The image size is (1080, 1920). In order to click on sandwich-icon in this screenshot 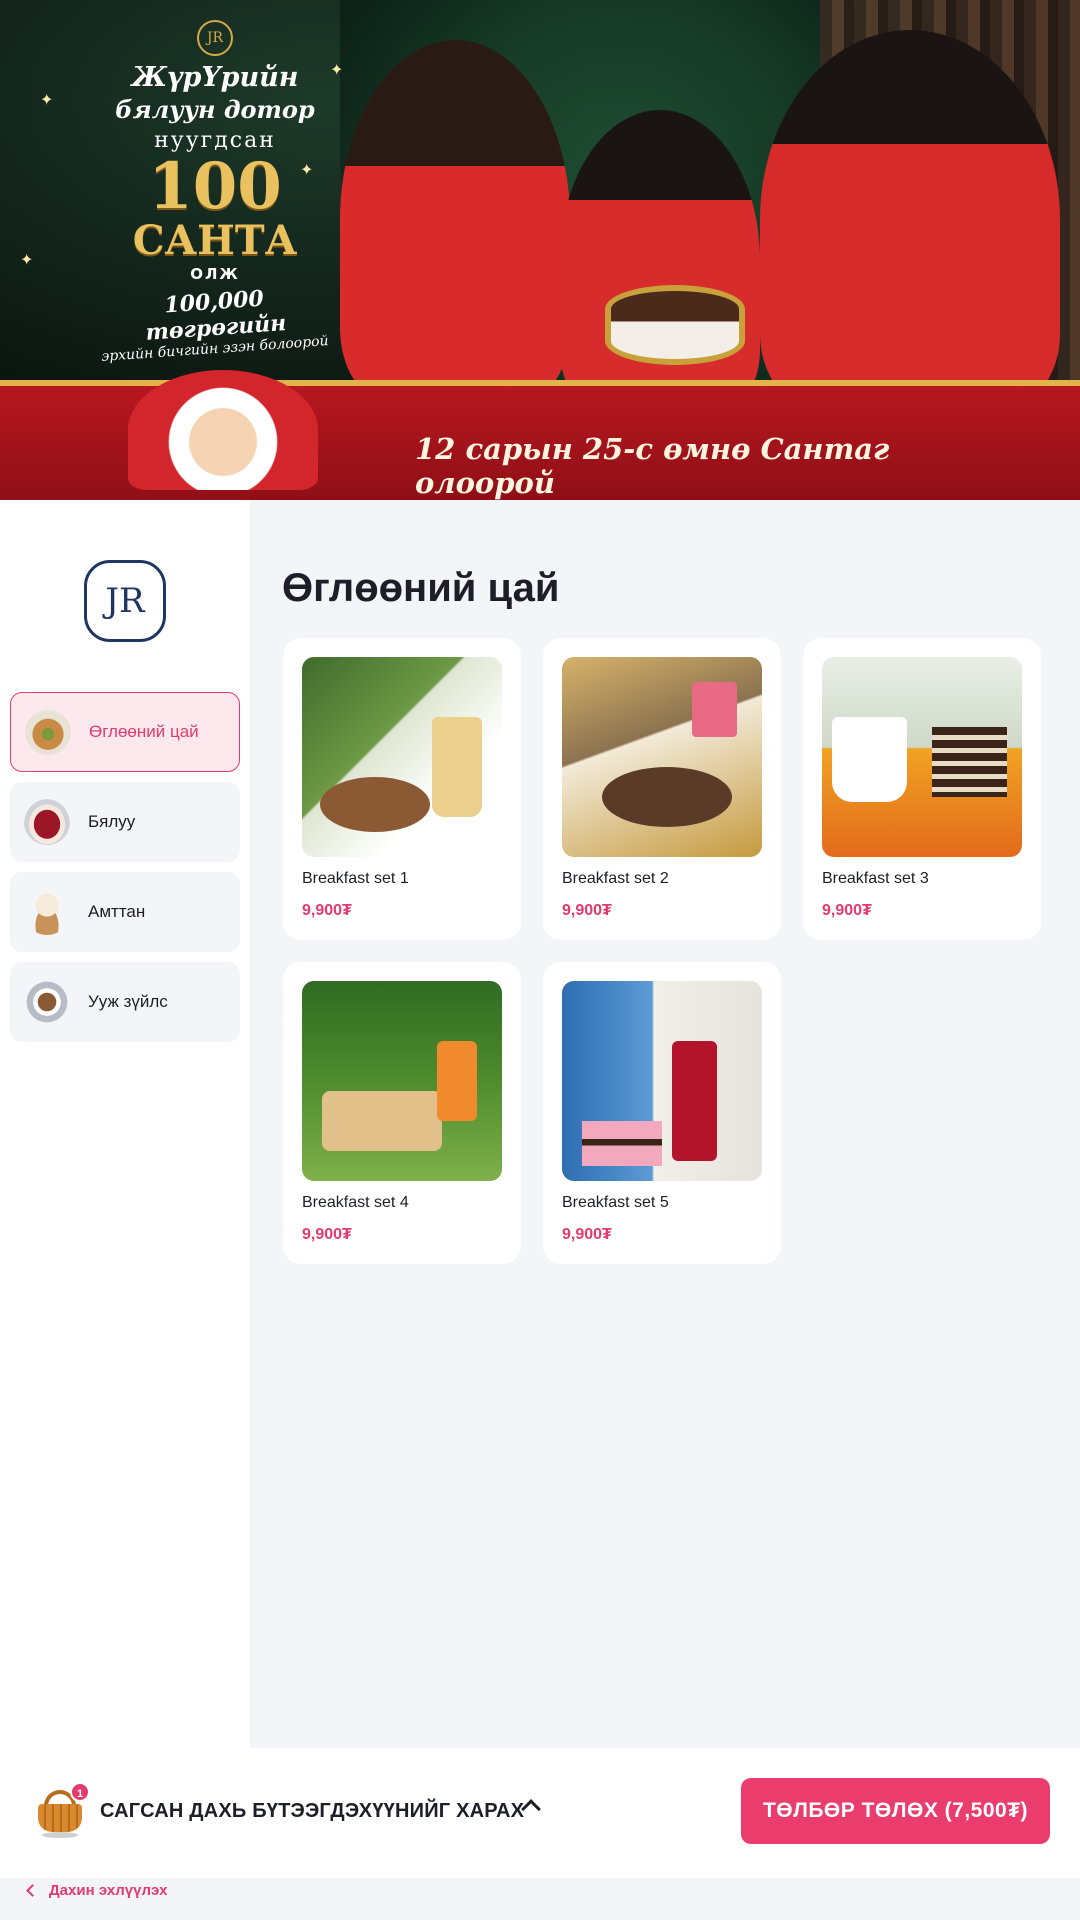, I will do `click(48, 732)`.